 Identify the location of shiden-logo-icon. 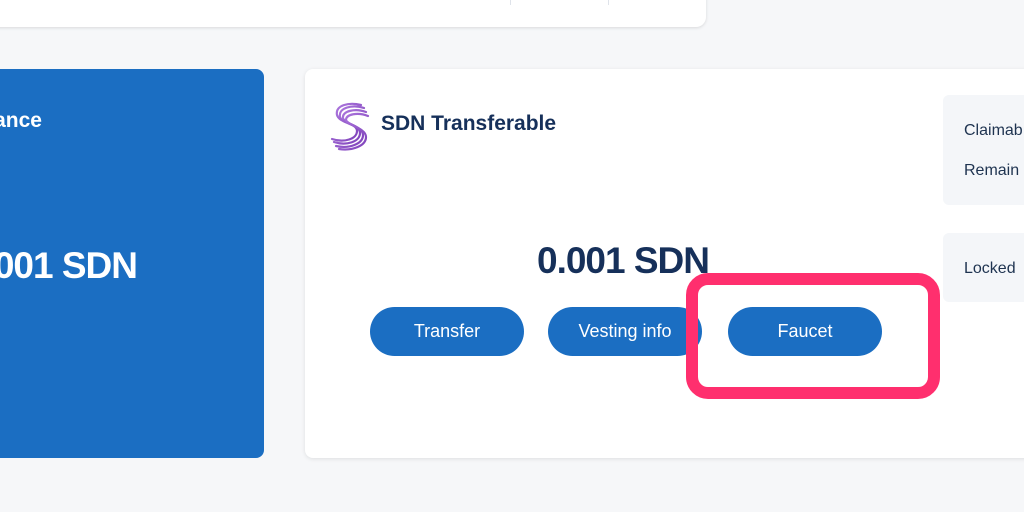
(350, 126).